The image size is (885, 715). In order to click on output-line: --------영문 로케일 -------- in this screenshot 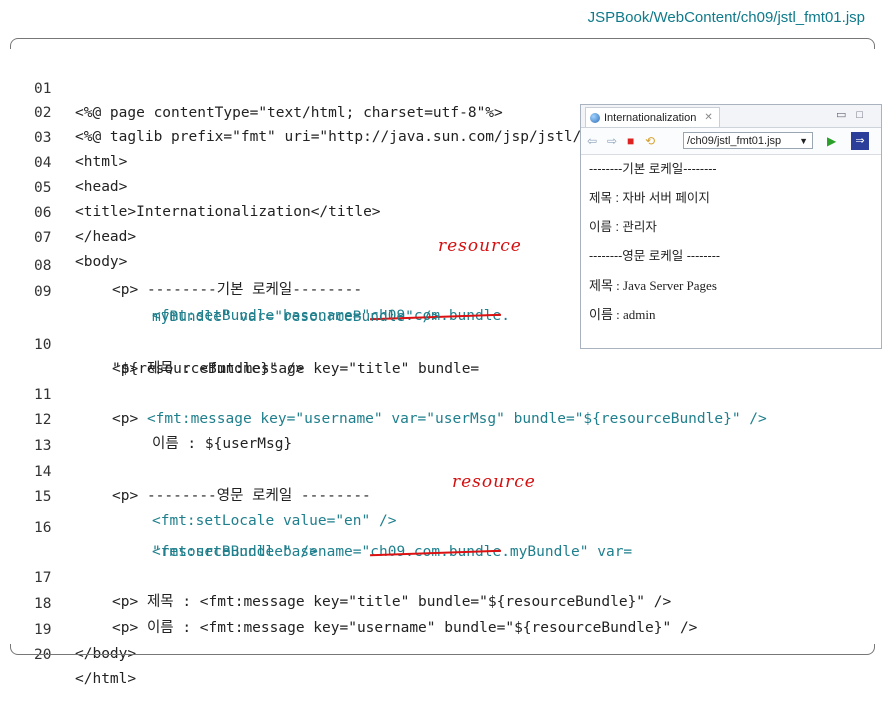, I will do `click(655, 256)`.